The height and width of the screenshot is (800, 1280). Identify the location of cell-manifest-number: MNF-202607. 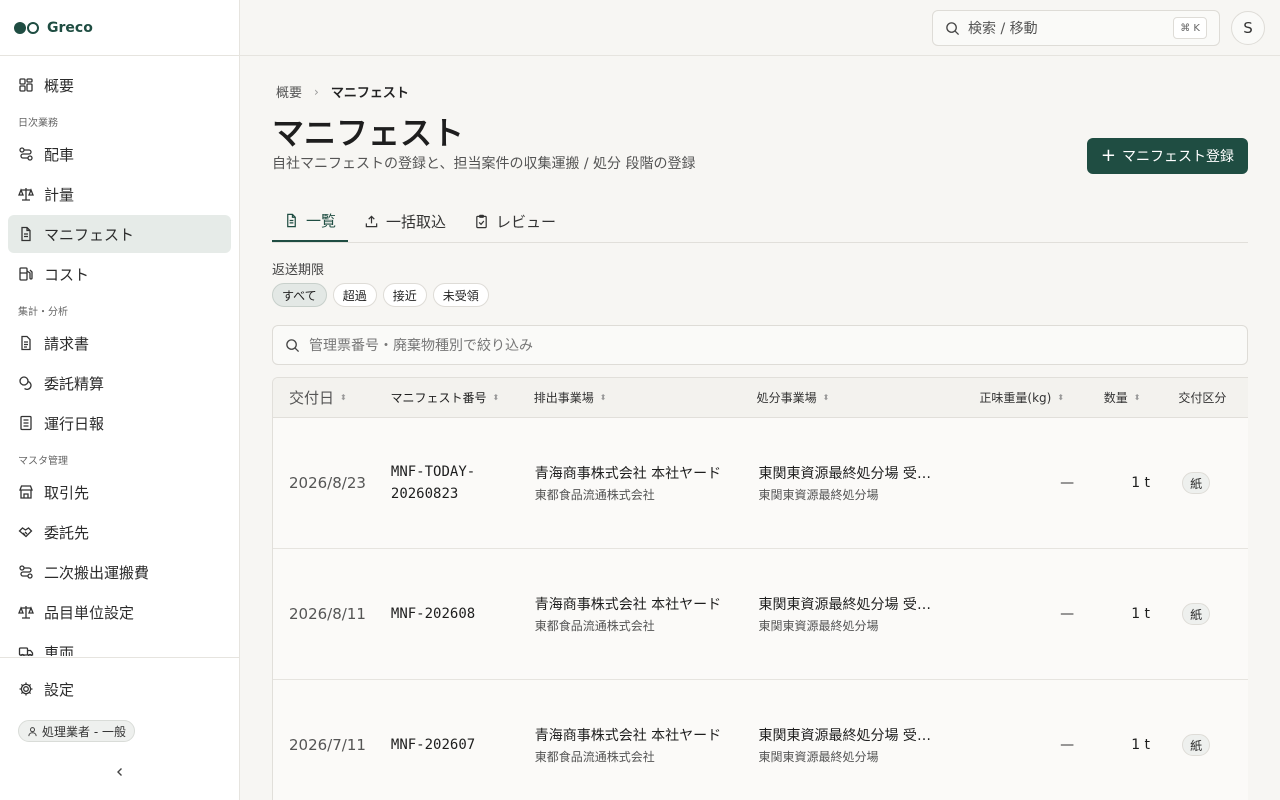
(433, 745).